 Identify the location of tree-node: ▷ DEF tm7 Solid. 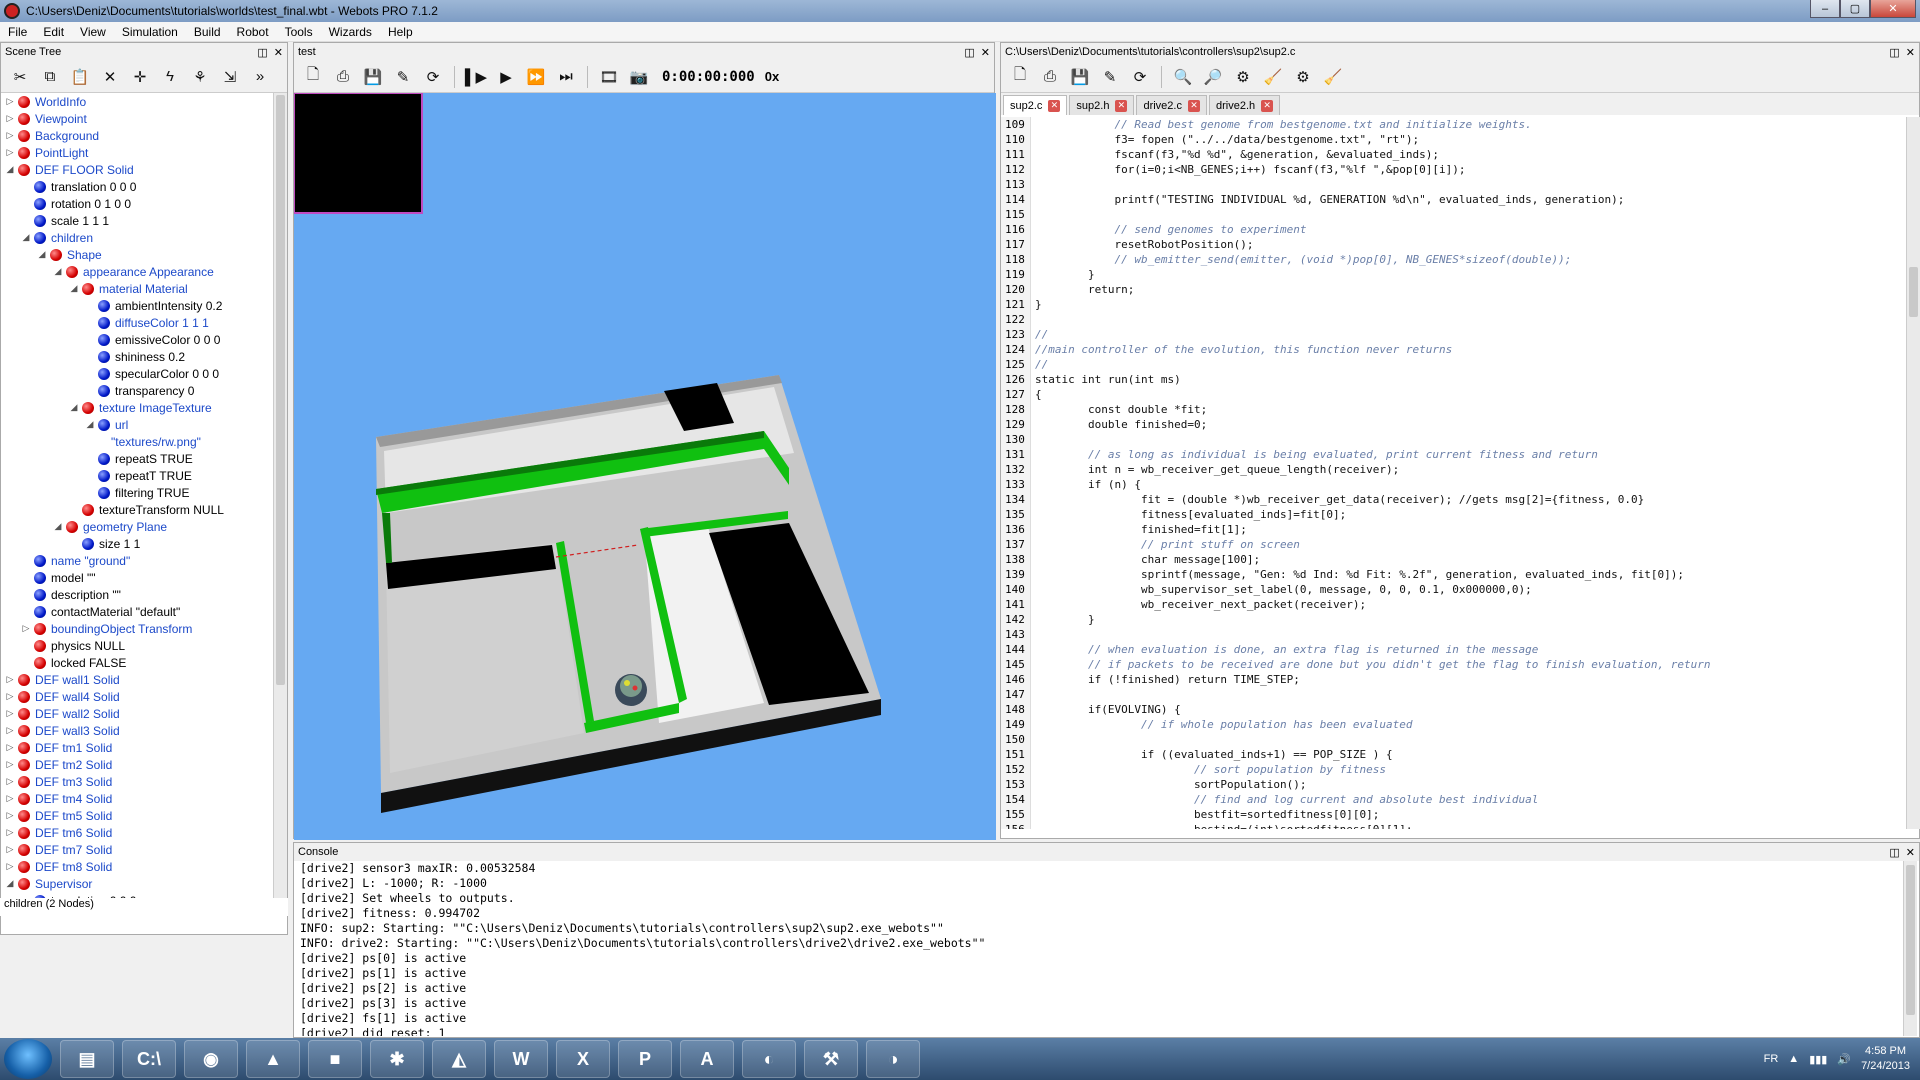
(137, 849).